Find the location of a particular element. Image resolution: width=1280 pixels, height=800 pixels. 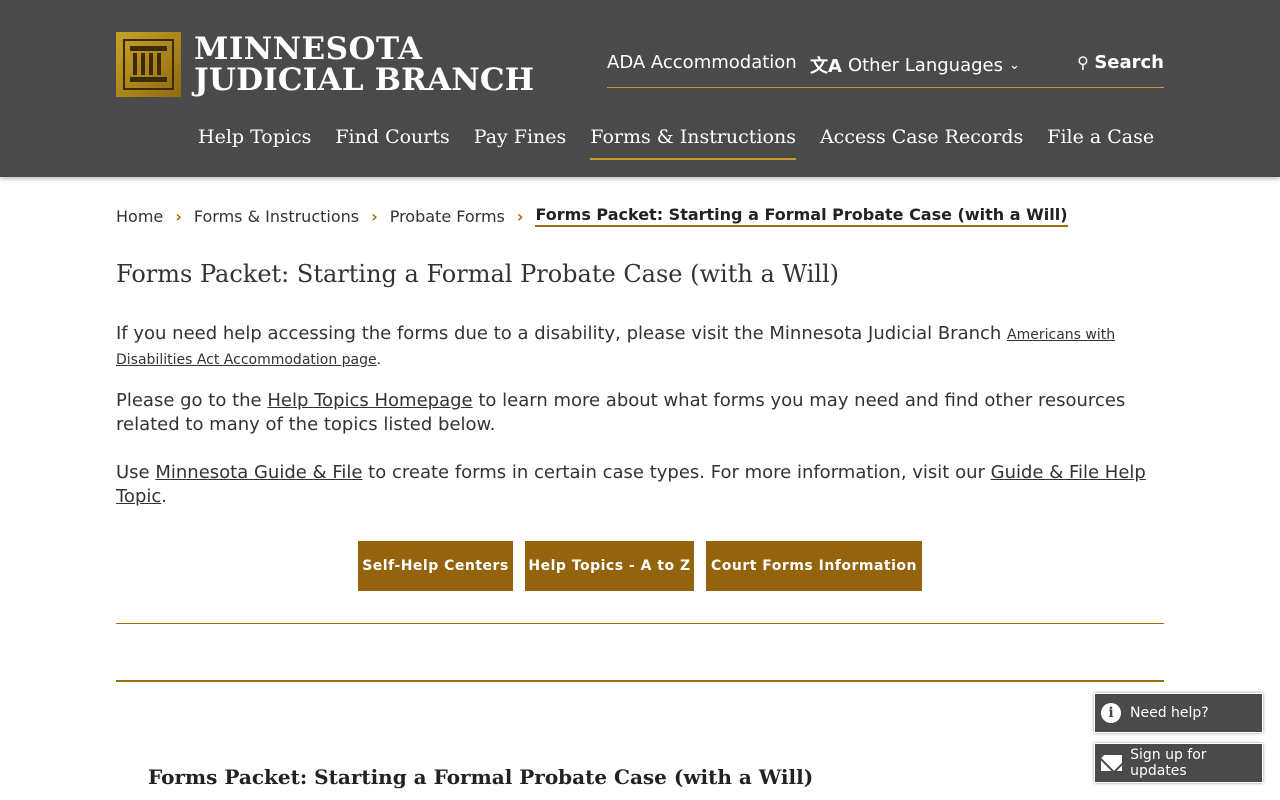

guide-file-pre: Use is located at coordinates (136, 472).